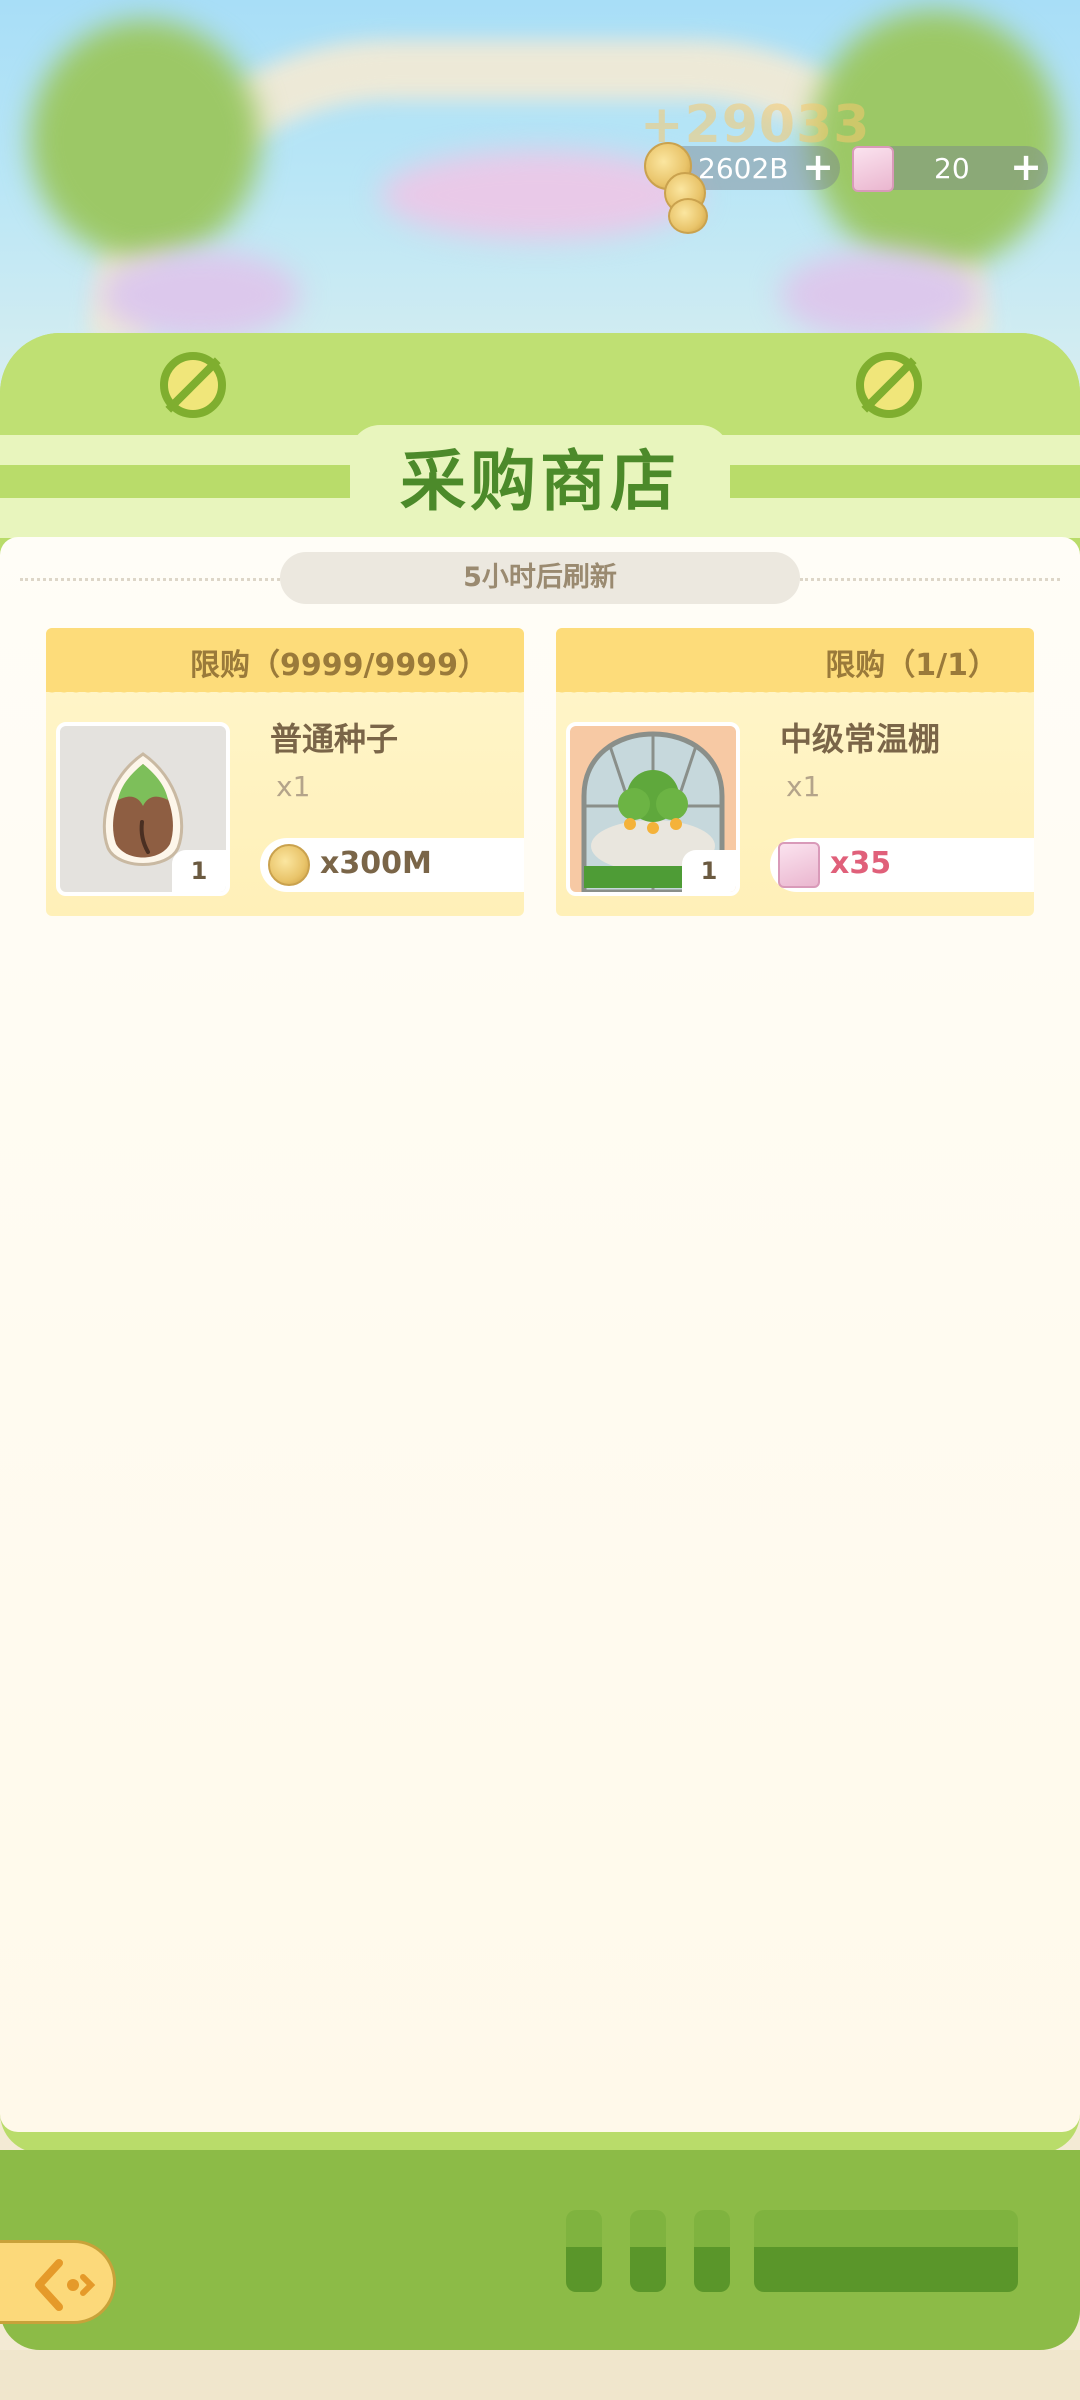 This screenshot has width=1080, height=2400. I want to click on ground-strip, so click(540, 2375).